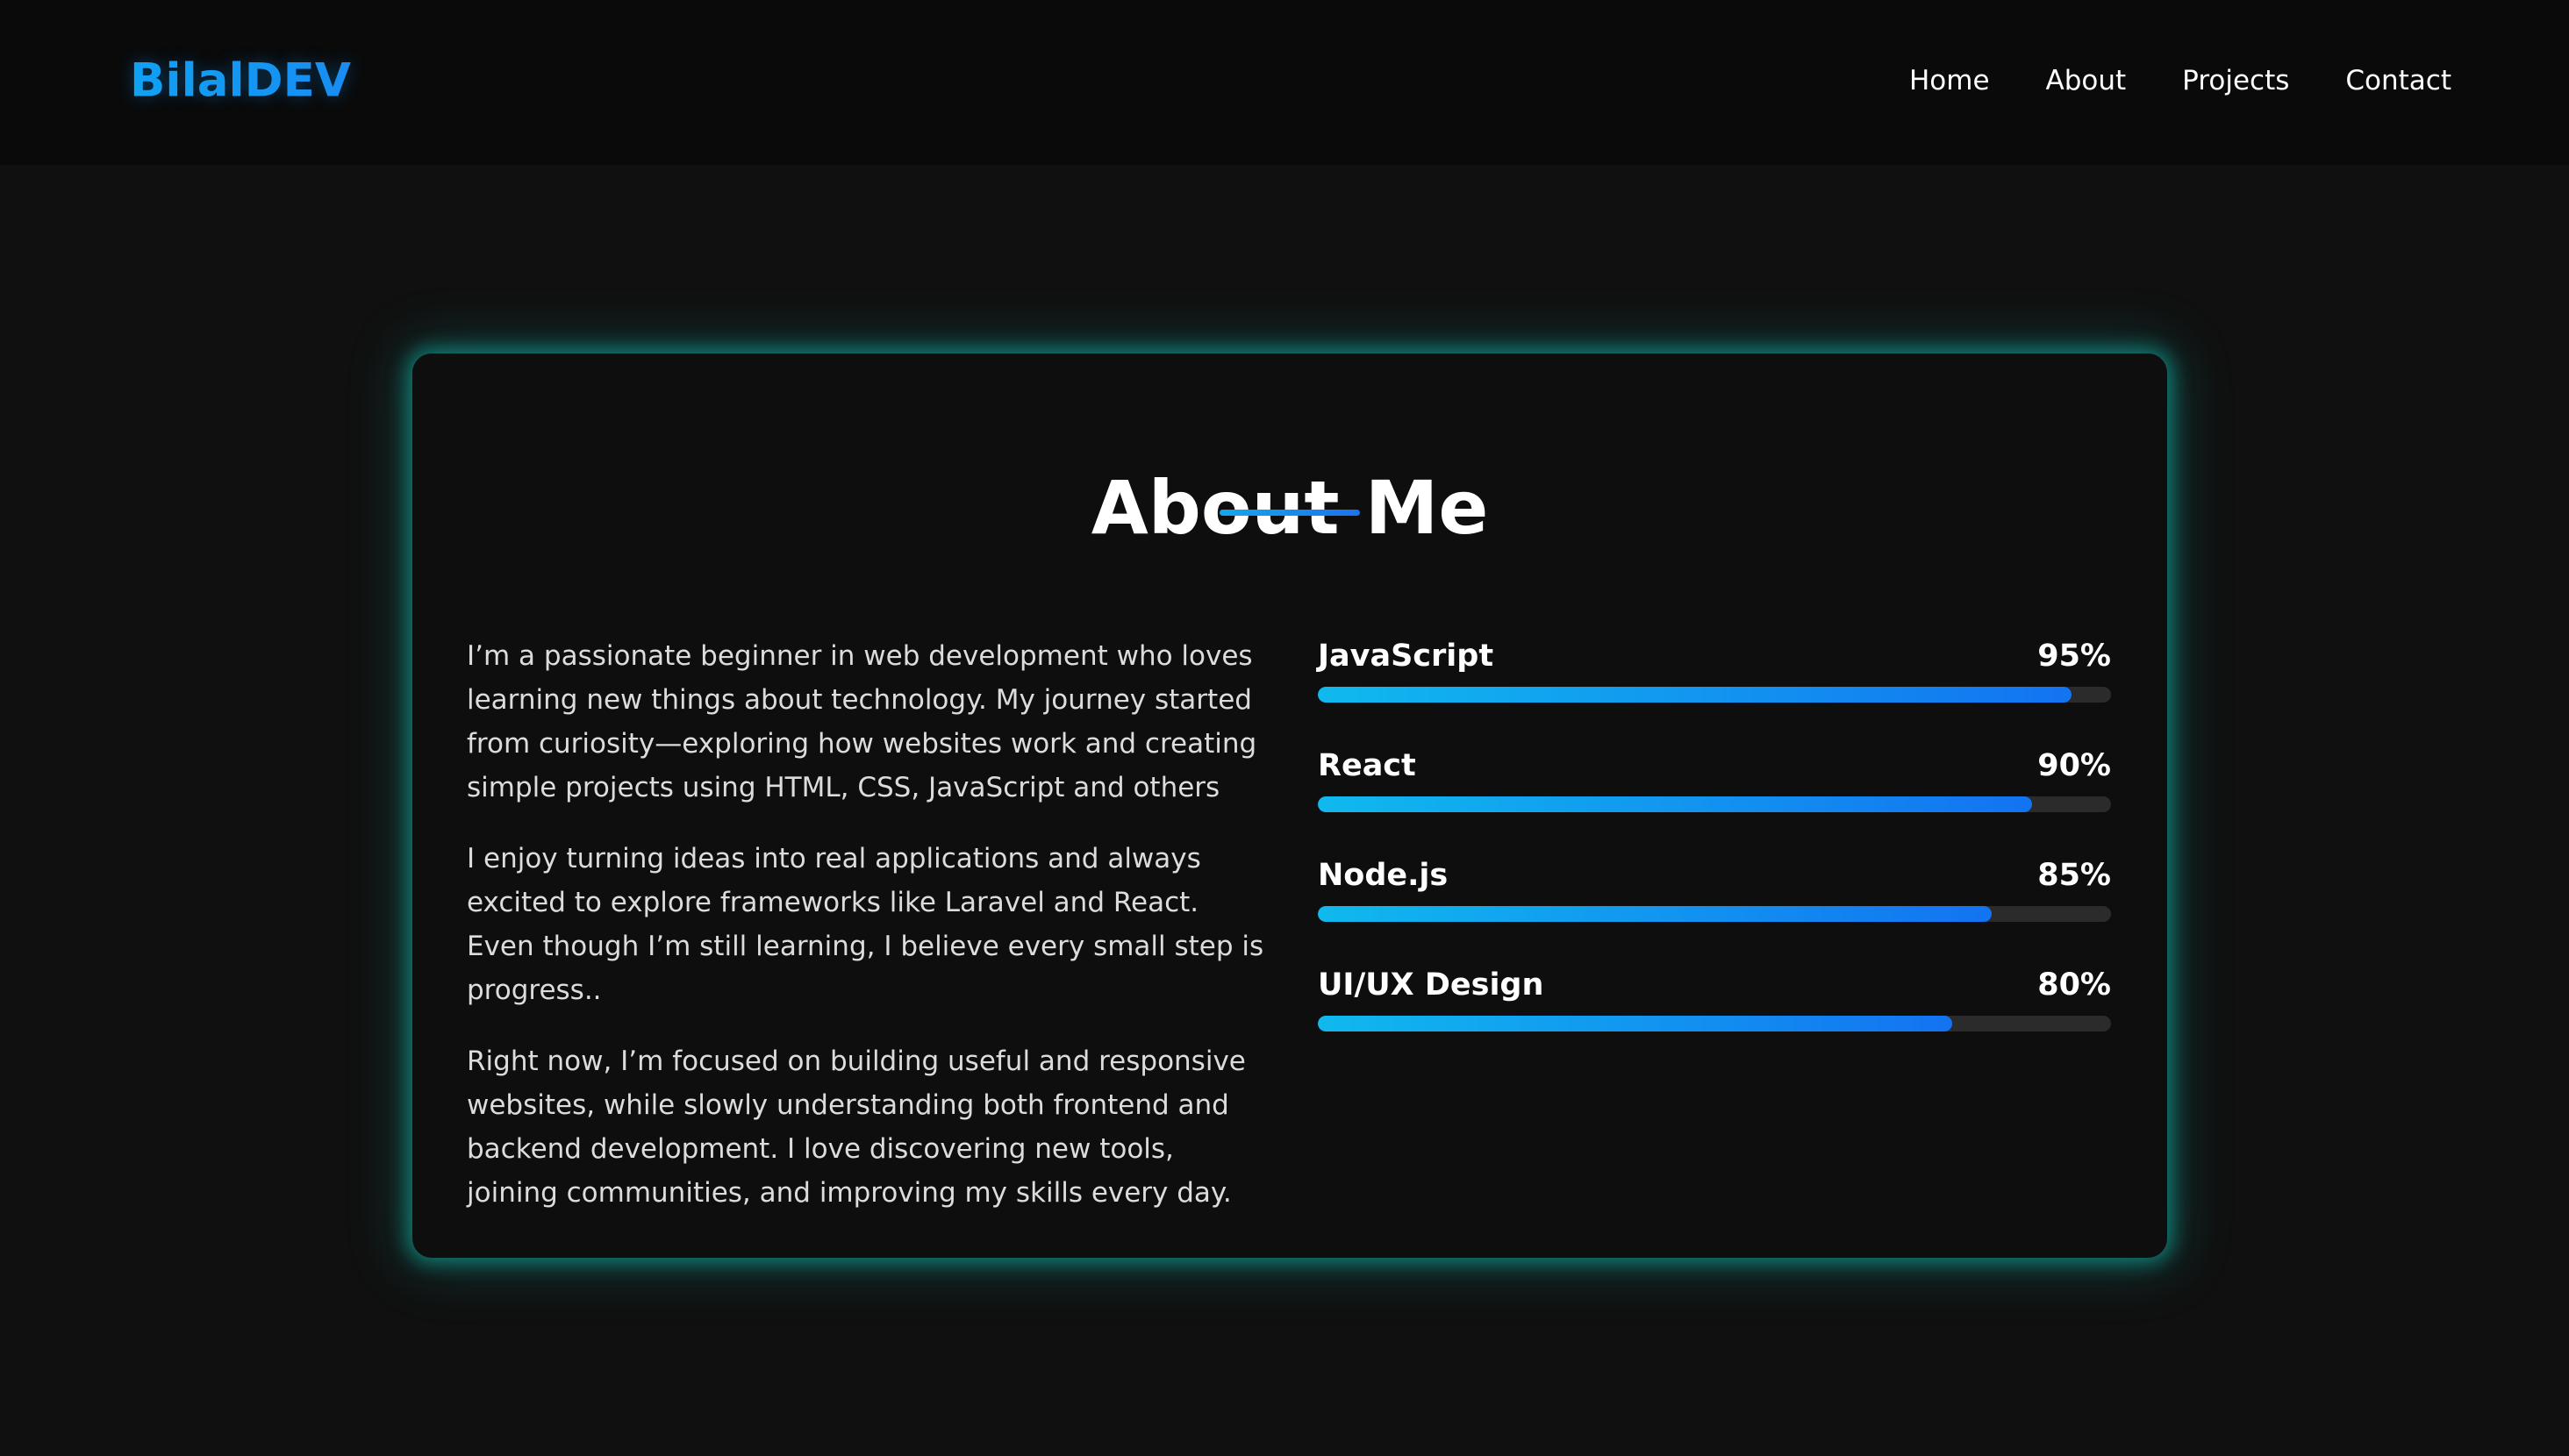 The image size is (2569, 1456). I want to click on skill-name: UI/UX Design, so click(1431, 985).